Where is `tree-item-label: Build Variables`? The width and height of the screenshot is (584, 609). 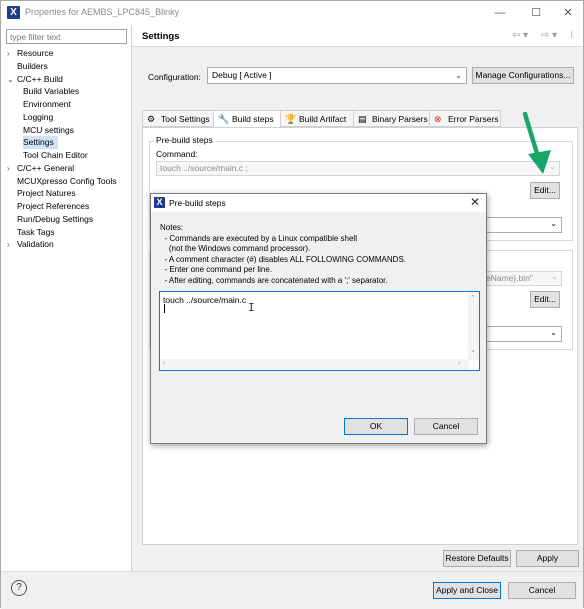
tree-item-label: Build Variables is located at coordinates (51, 91).